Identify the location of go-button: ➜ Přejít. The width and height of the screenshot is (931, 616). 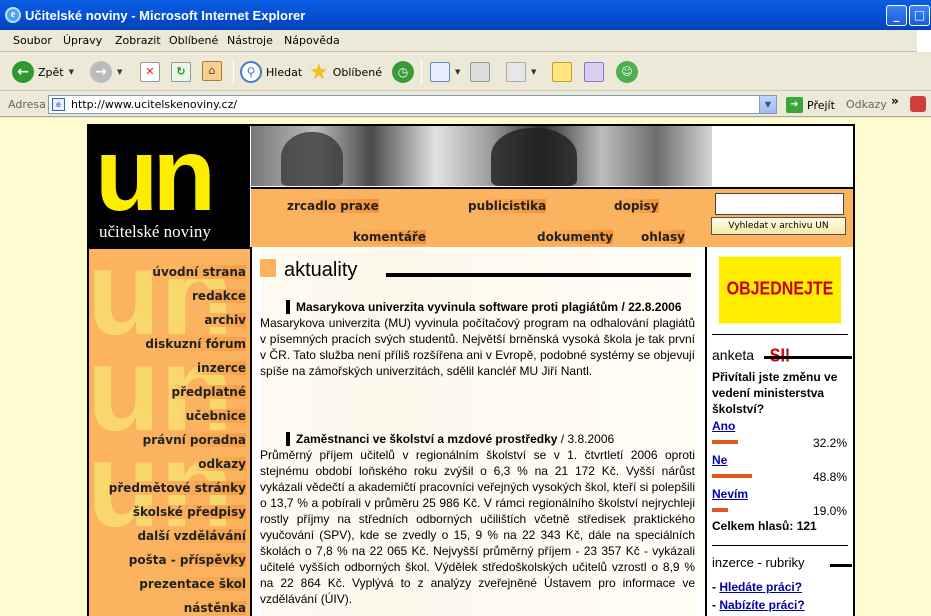
(808, 105).